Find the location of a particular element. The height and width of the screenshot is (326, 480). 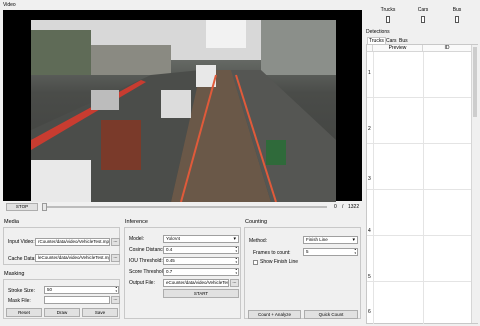

counter-trucks-label: Trucks is located at coordinates (388, 10).